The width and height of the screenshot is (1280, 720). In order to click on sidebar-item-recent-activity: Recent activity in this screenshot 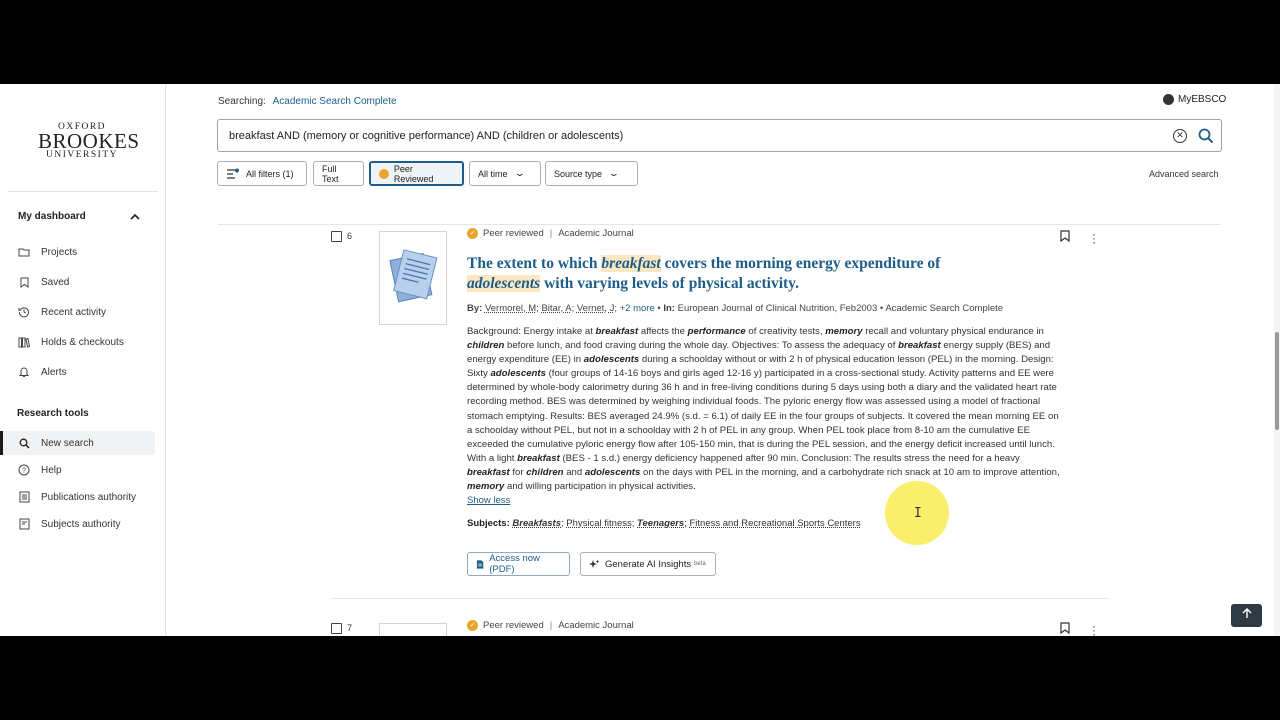, I will do `click(62, 312)`.